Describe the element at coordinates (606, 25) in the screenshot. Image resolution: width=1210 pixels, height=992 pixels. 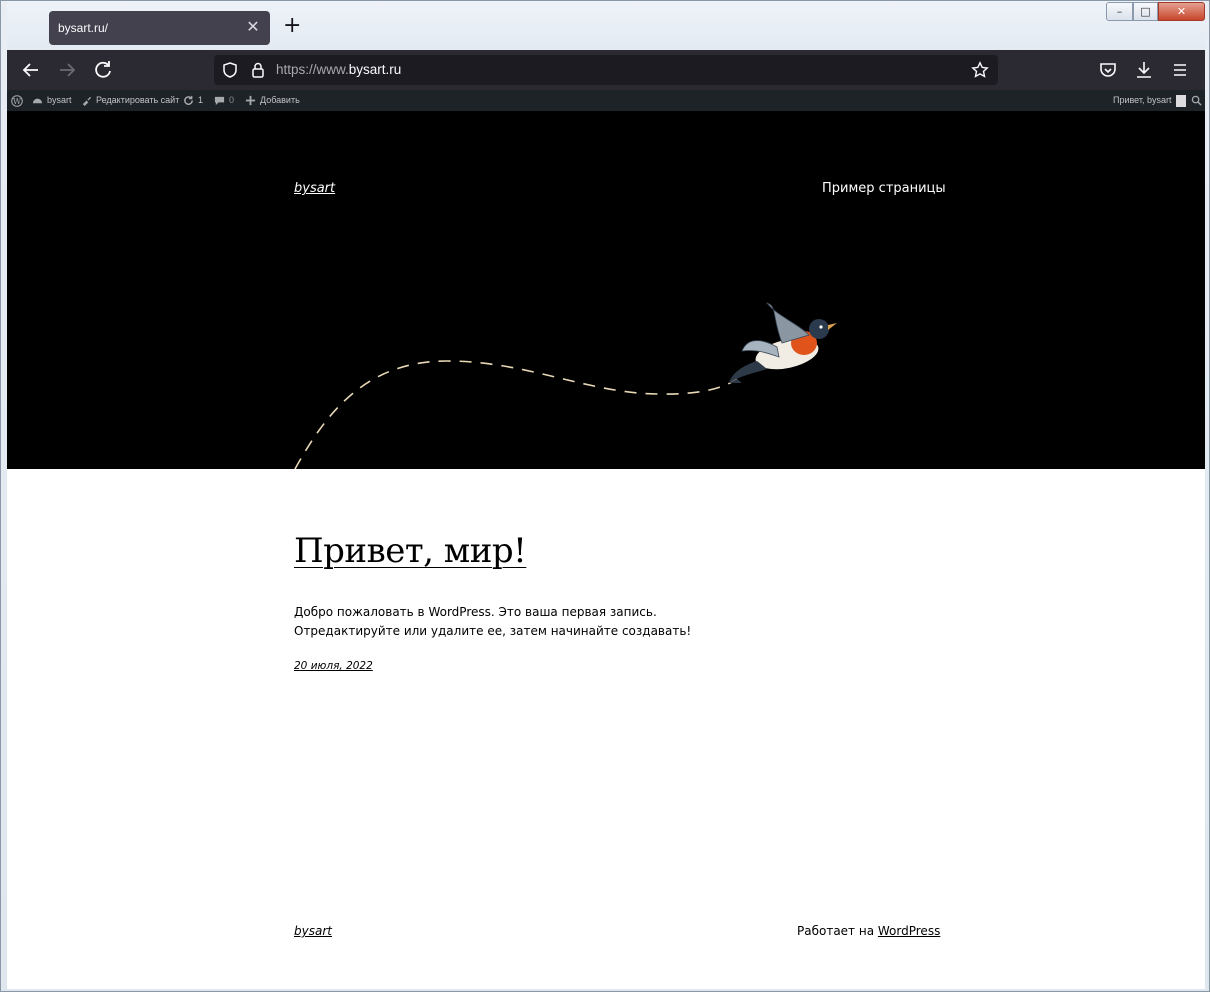
I see `tab-strip: bysart.ru/ ✕ +` at that location.